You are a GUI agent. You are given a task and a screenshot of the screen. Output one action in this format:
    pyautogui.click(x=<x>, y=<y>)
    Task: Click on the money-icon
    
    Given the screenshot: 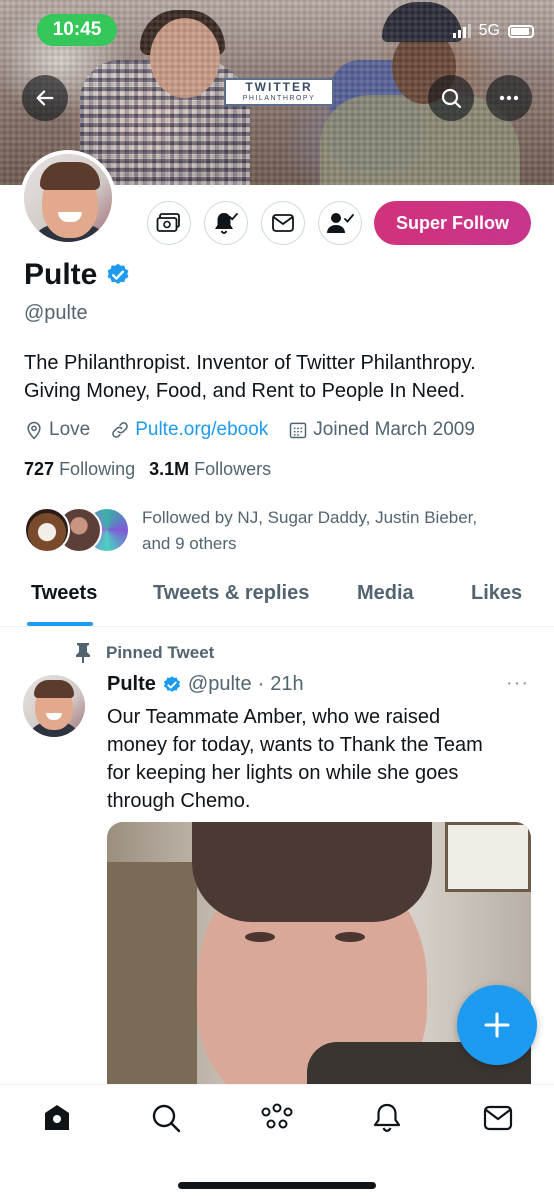 What is the action you would take?
    pyautogui.click(x=168, y=222)
    